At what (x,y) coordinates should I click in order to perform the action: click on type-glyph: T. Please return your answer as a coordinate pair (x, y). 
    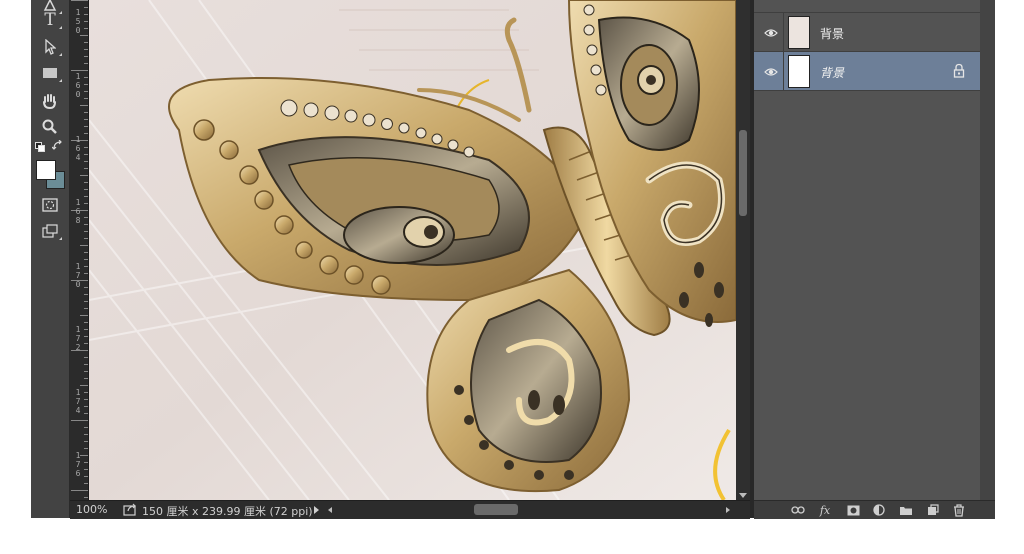
    Looking at the image, I should click on (50, 20).